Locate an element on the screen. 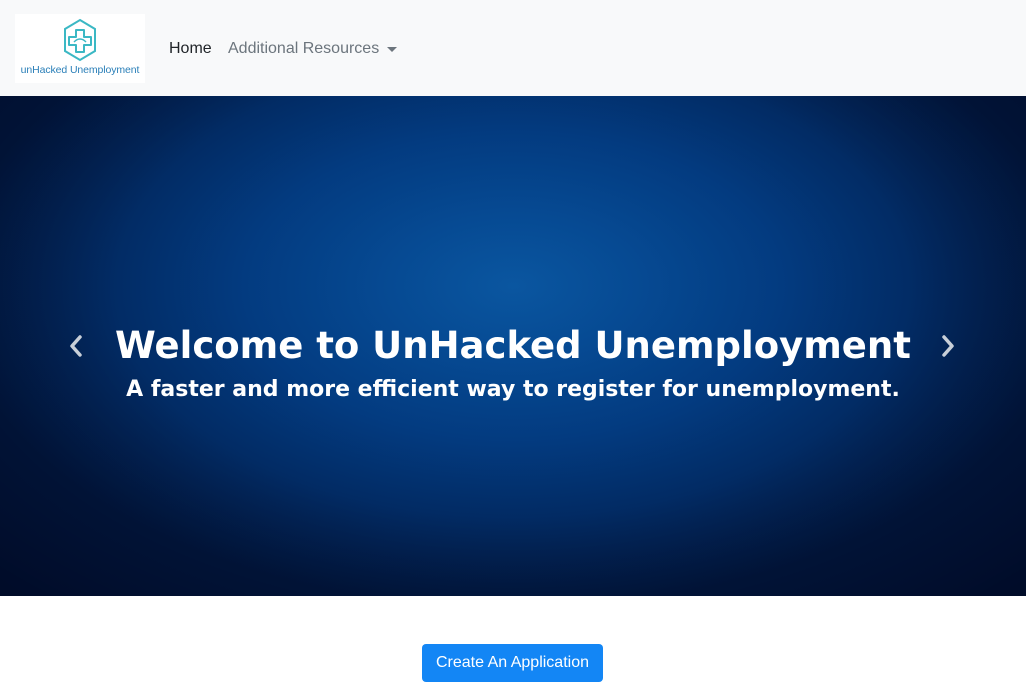  create-application-button: Create An Application is located at coordinates (512, 663).